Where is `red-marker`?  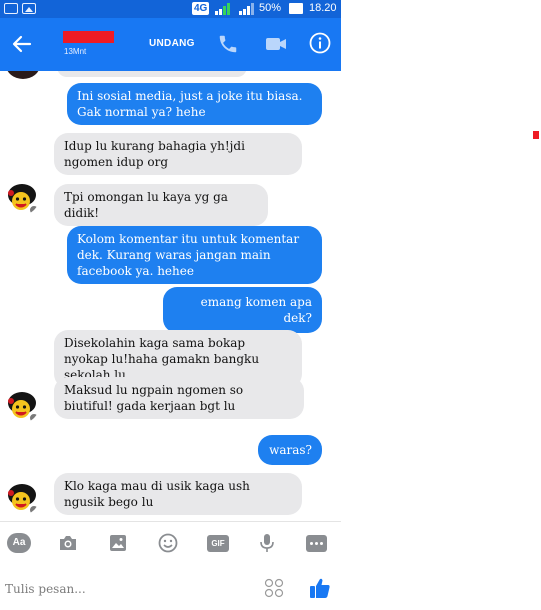
red-marker is located at coordinates (536, 135).